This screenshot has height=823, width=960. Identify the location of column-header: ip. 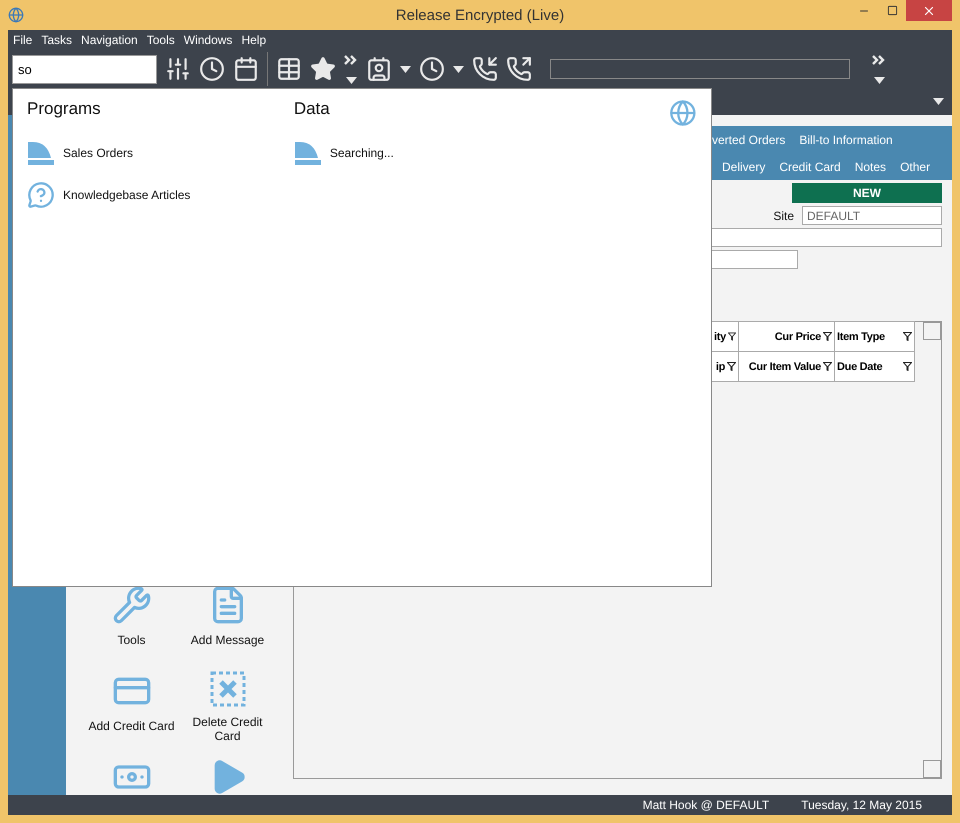
(725, 366).